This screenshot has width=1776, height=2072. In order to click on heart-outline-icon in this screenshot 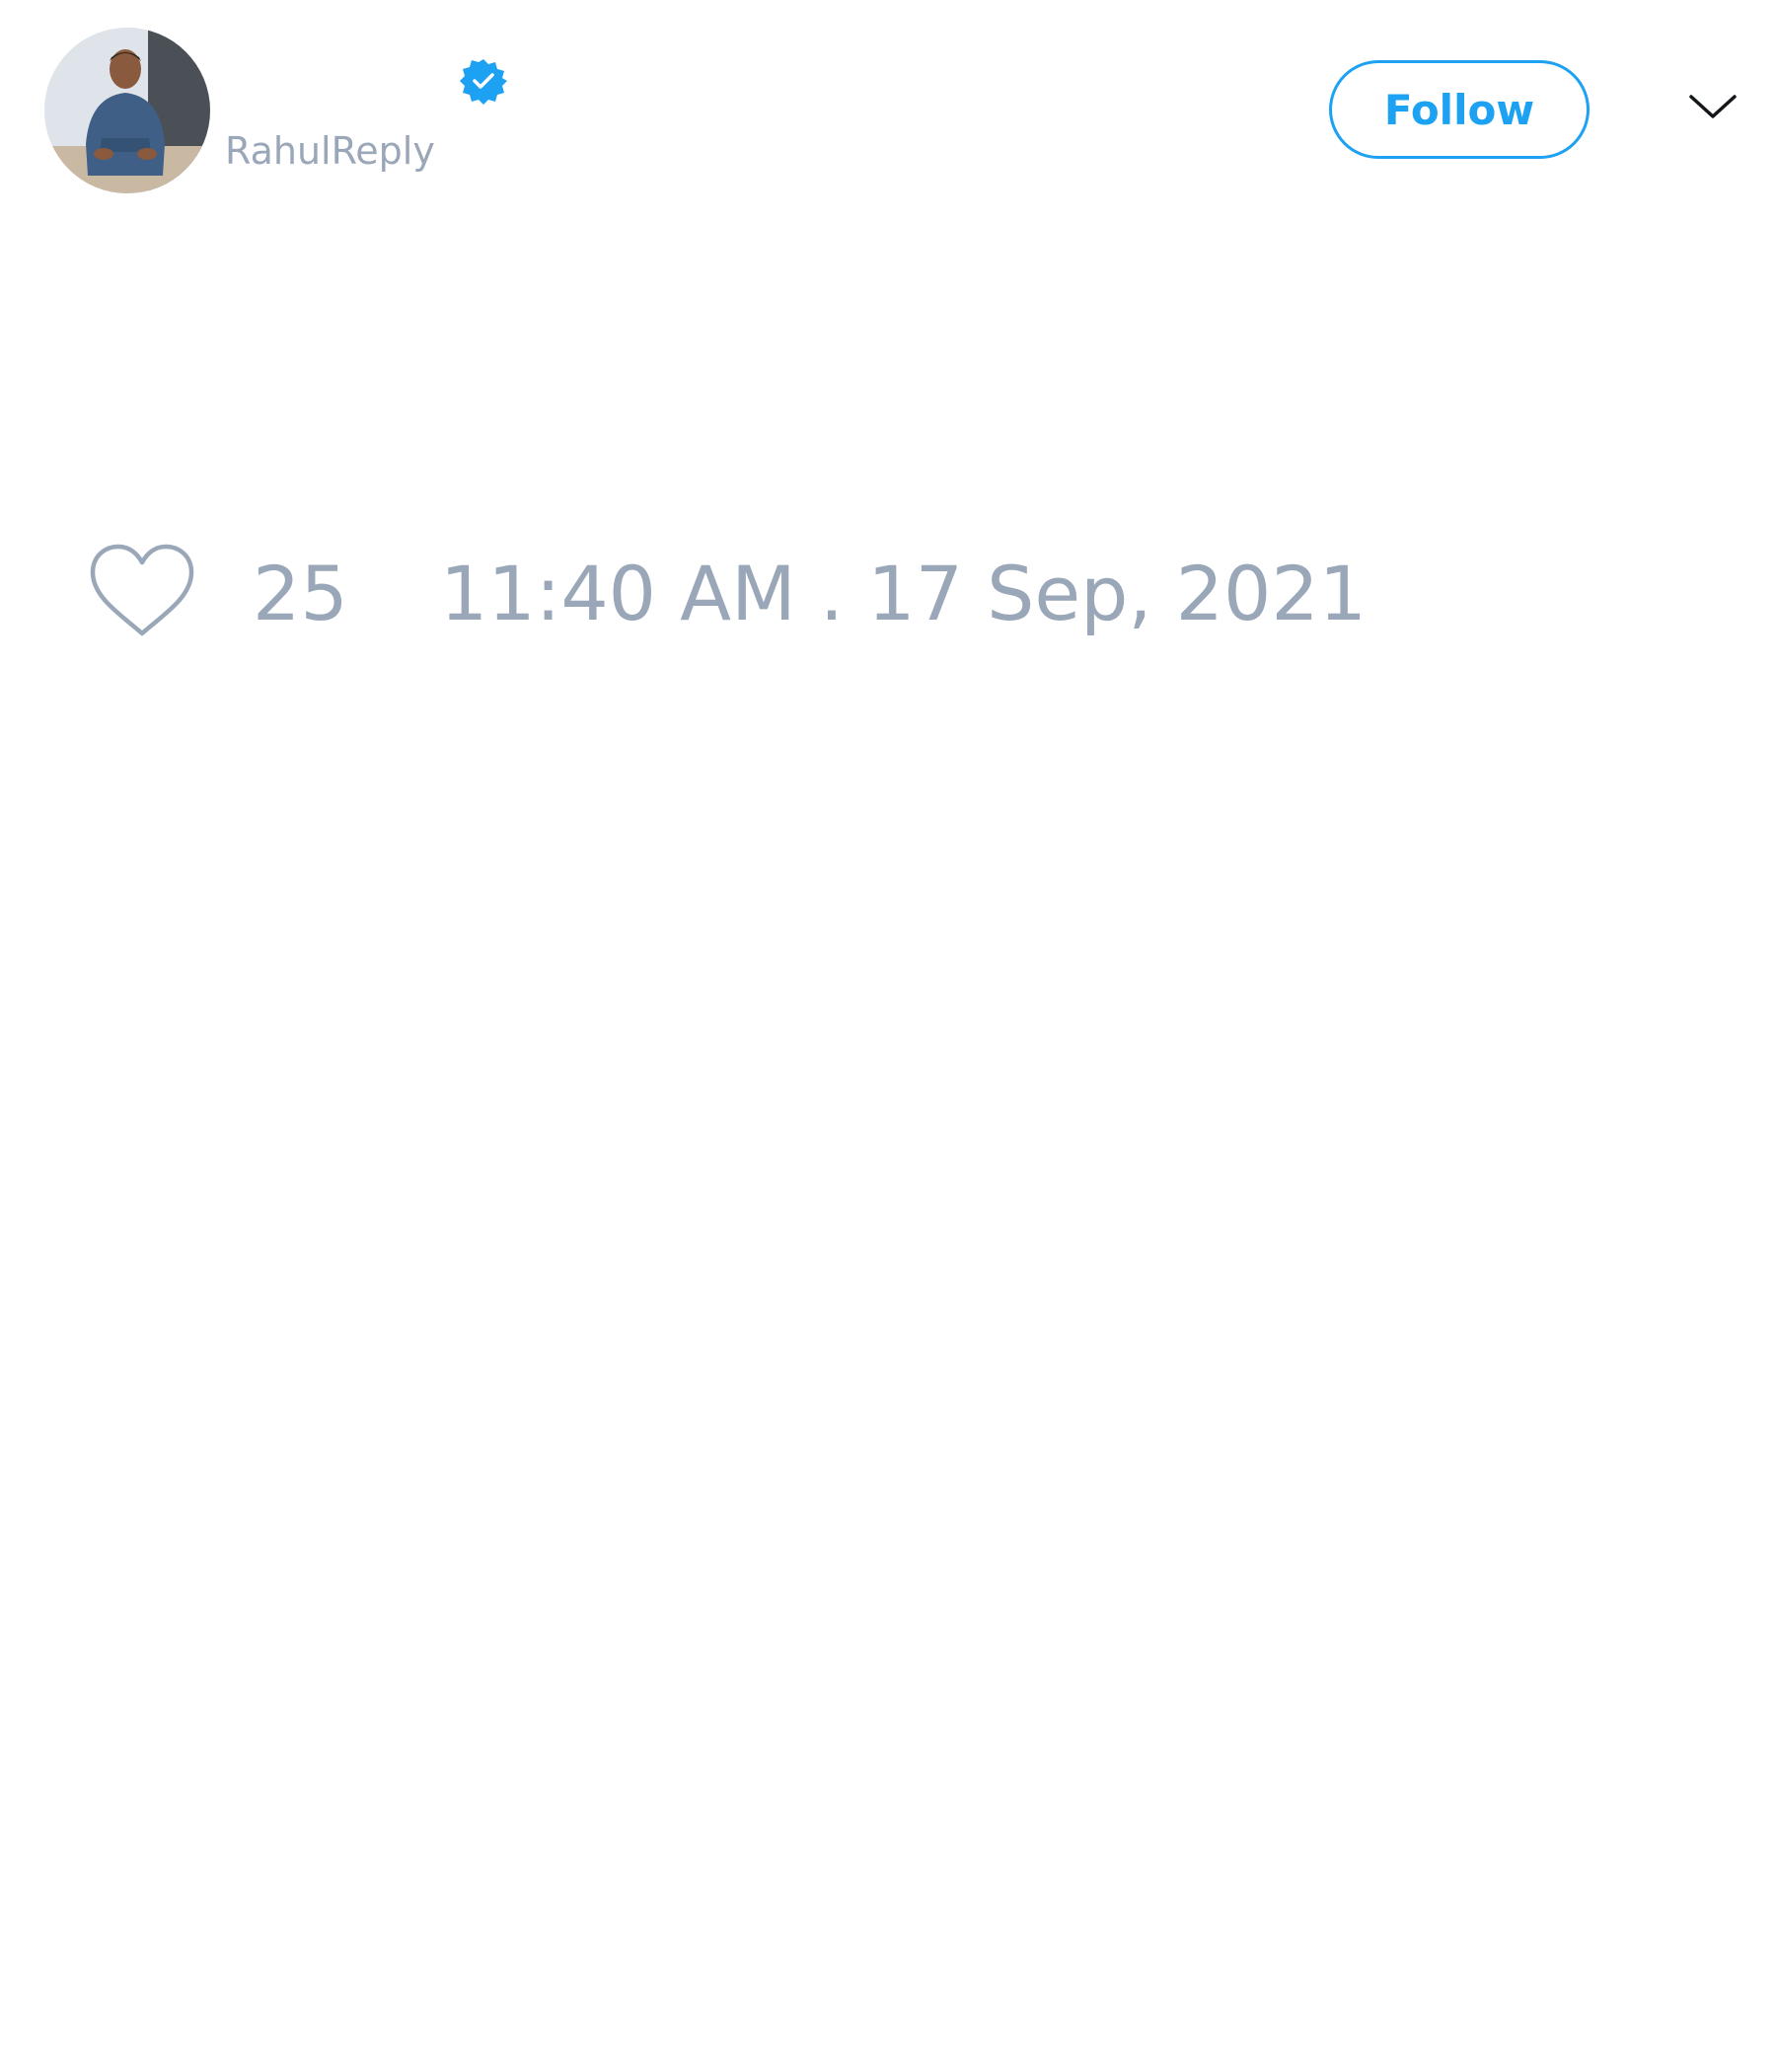, I will do `click(142, 592)`.